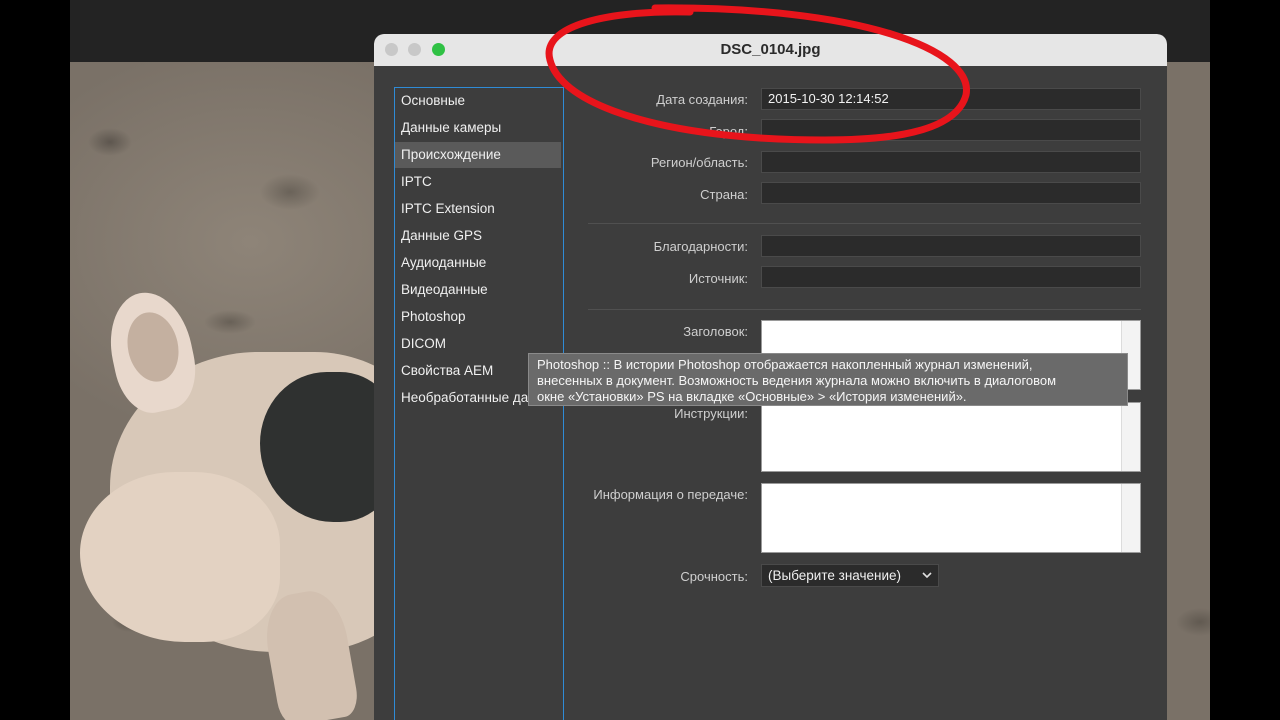 This screenshot has height=720, width=1280. What do you see at coordinates (951, 162) in the screenshot?
I see `region-field` at bounding box center [951, 162].